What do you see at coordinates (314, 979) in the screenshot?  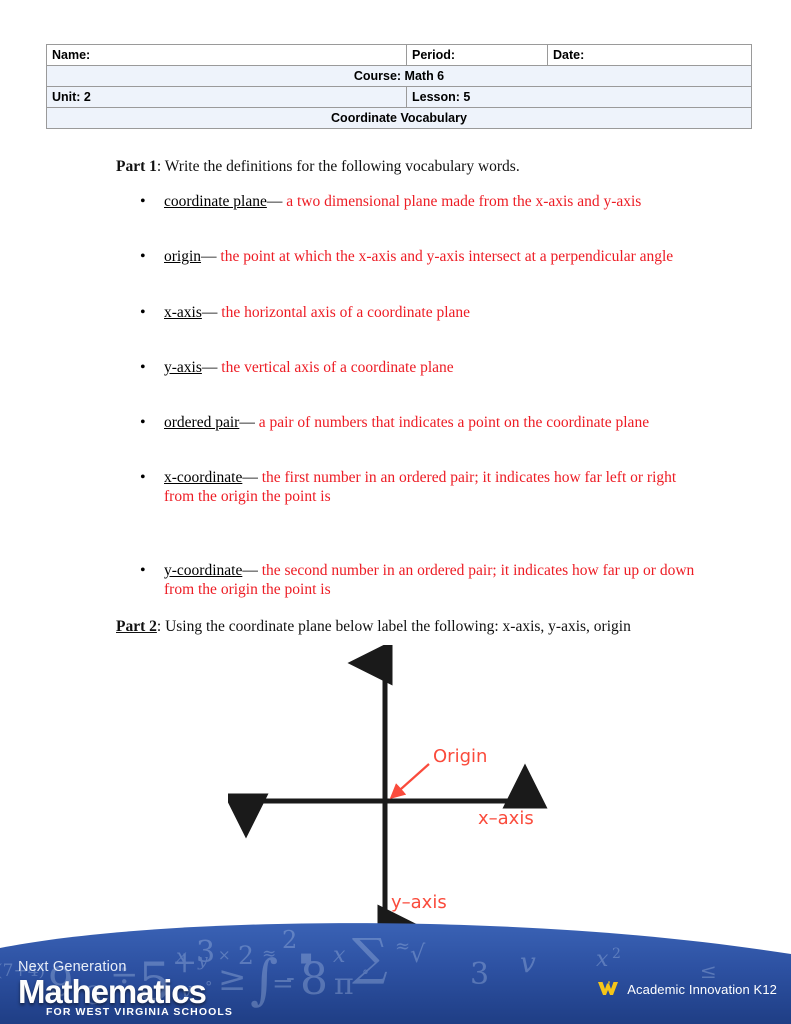 I see `svg-text: 8` at bounding box center [314, 979].